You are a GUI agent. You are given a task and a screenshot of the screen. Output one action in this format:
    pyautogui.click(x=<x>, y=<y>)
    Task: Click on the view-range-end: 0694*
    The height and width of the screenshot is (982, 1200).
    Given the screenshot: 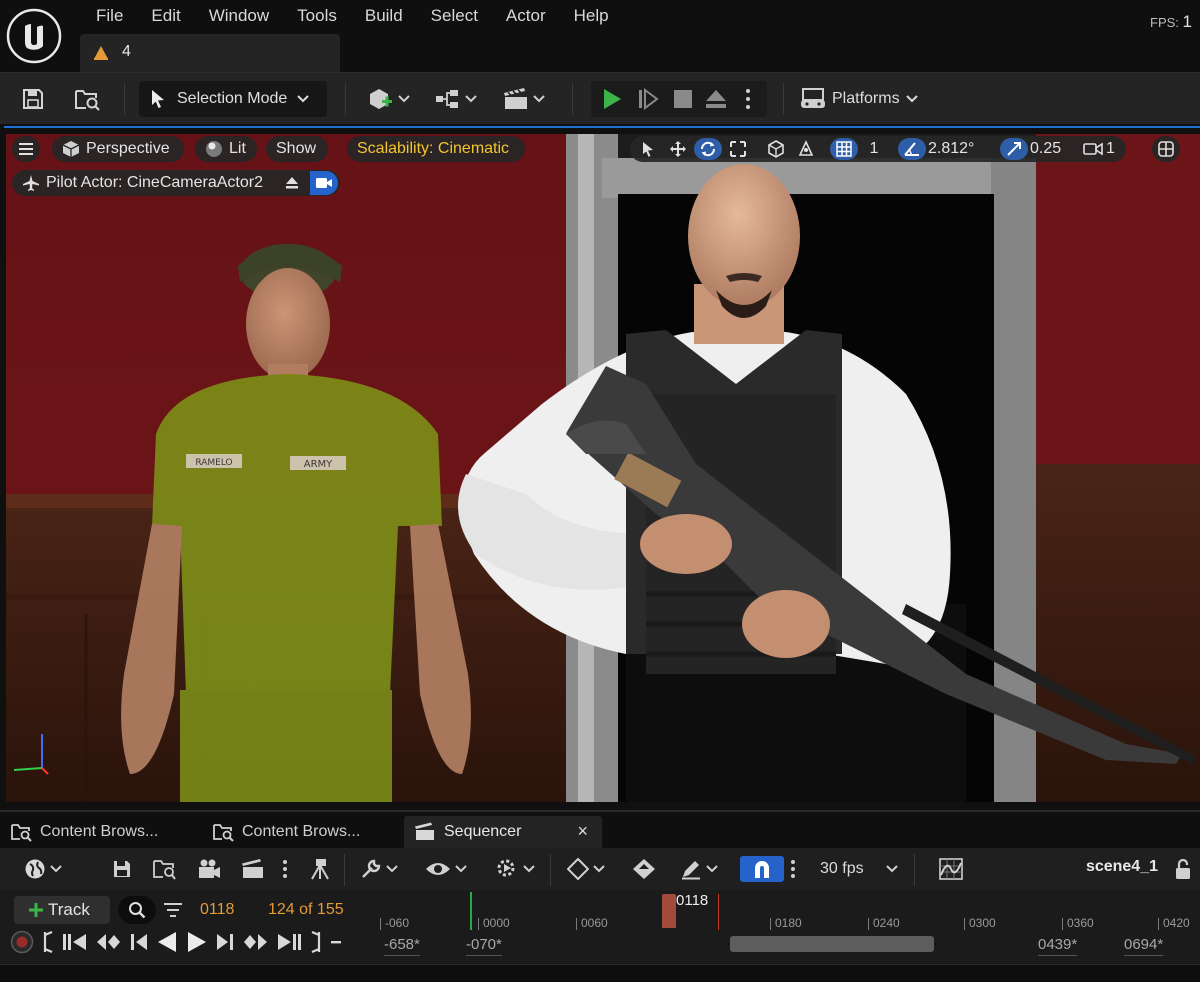 What is the action you would take?
    pyautogui.click(x=1144, y=946)
    